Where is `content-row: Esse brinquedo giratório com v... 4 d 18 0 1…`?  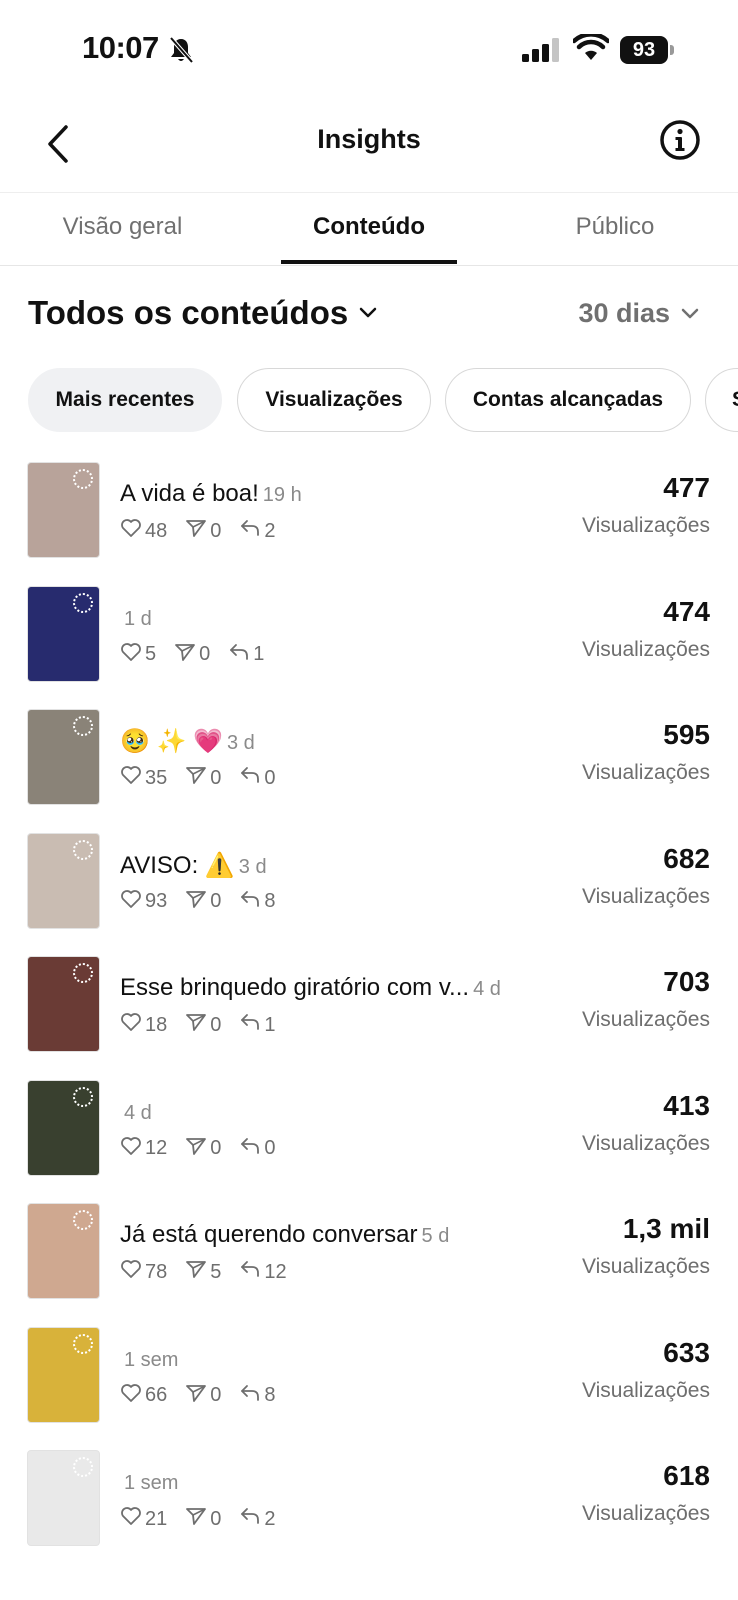
content-row: Esse brinquedo giratório com v... 4 d 18 0 1… is located at coordinates (369, 1009).